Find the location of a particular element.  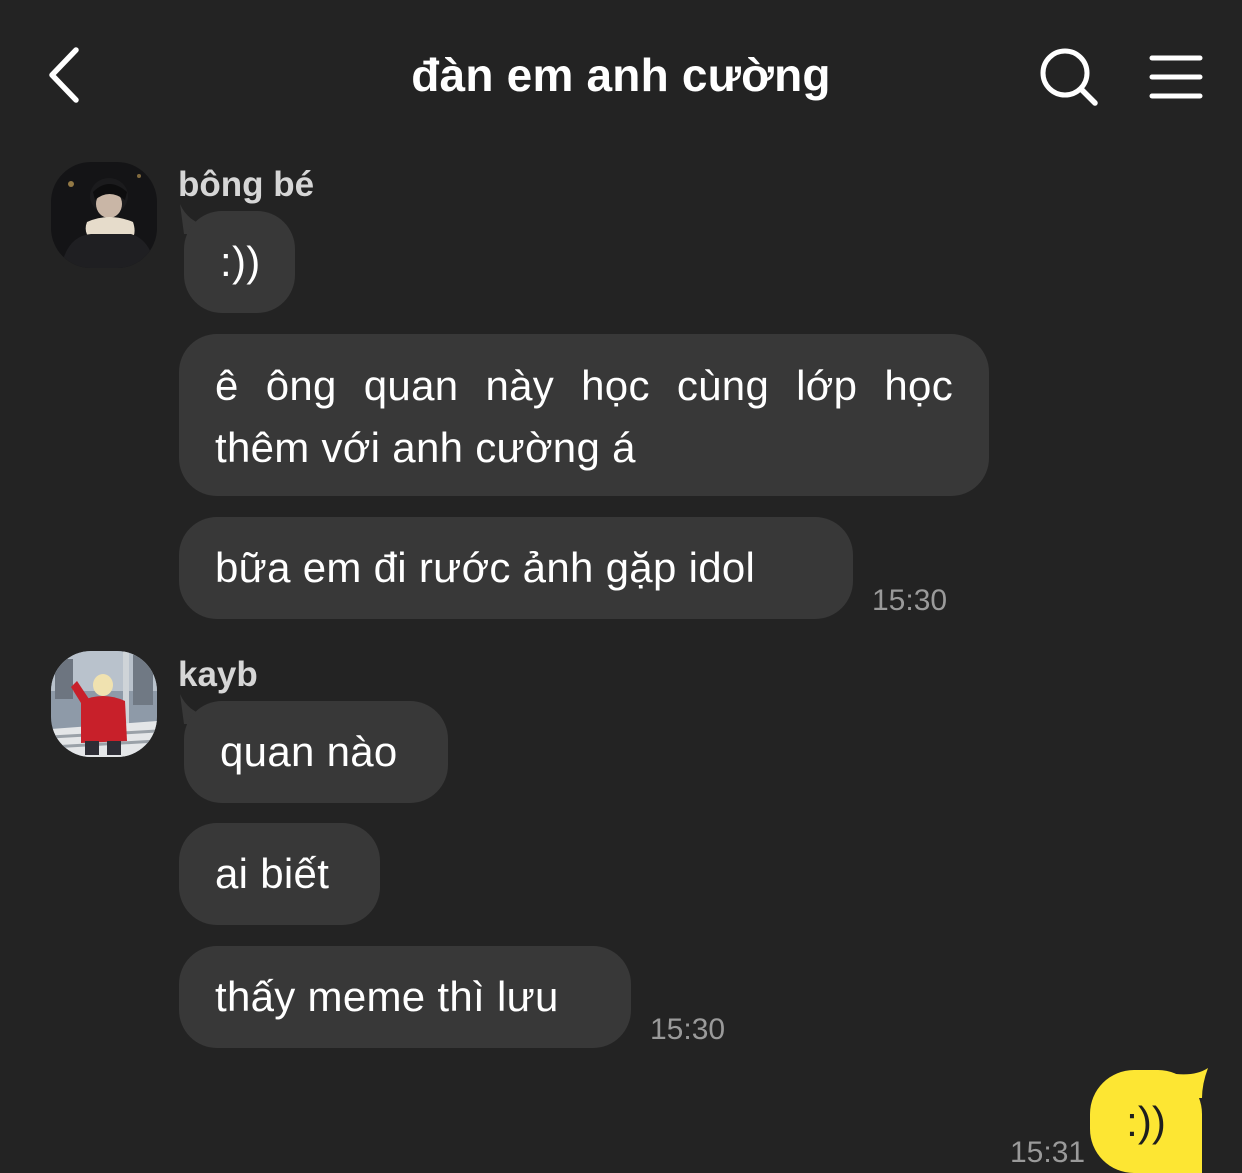

message-bubble: thấy meme thì lưu is located at coordinates (405, 997).